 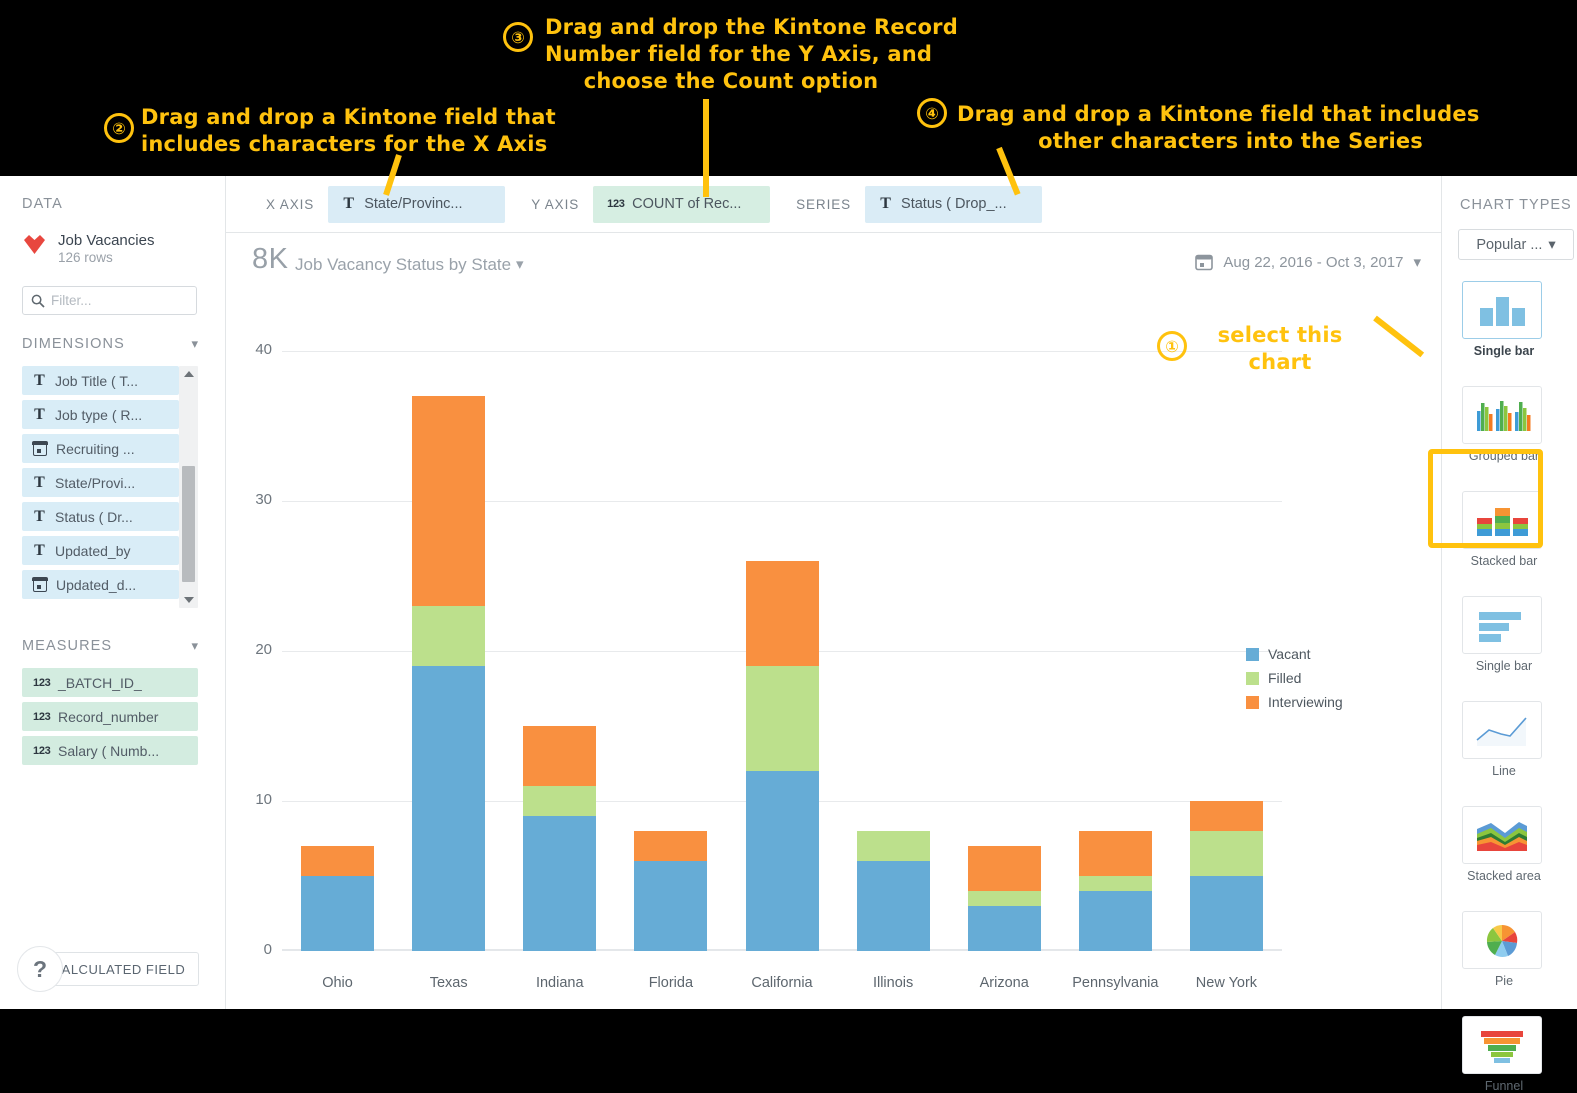 I want to click on stacked-bar-icon, so click(x=1502, y=520).